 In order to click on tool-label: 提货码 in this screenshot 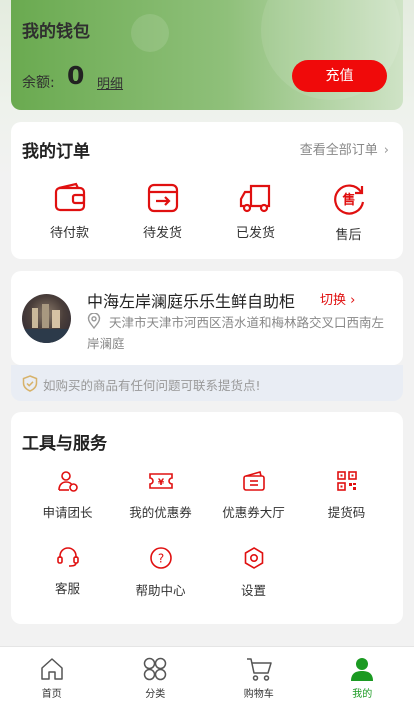, I will do `click(346, 512)`.